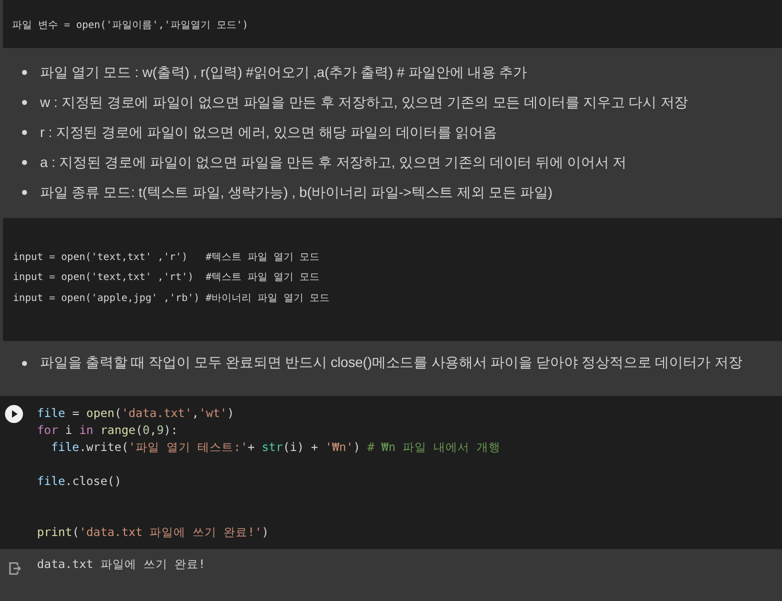 This screenshot has height=601, width=782. I want to click on play-icon, so click(14, 414).